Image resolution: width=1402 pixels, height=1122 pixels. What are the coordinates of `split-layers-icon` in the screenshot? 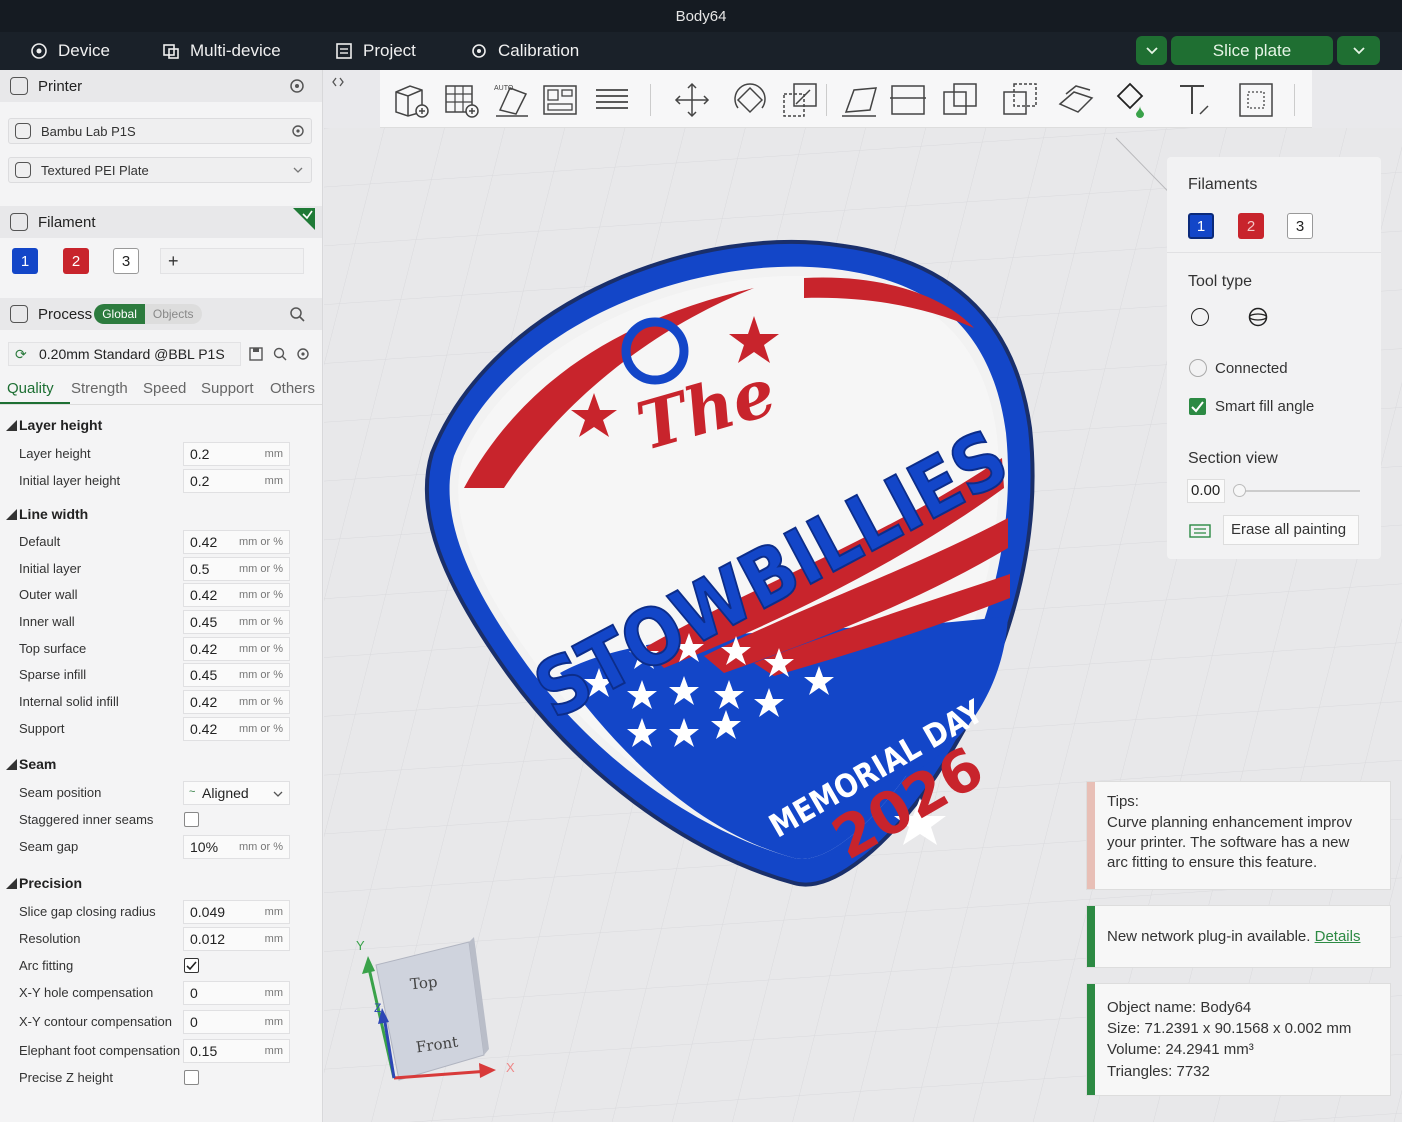 It's located at (612, 100).